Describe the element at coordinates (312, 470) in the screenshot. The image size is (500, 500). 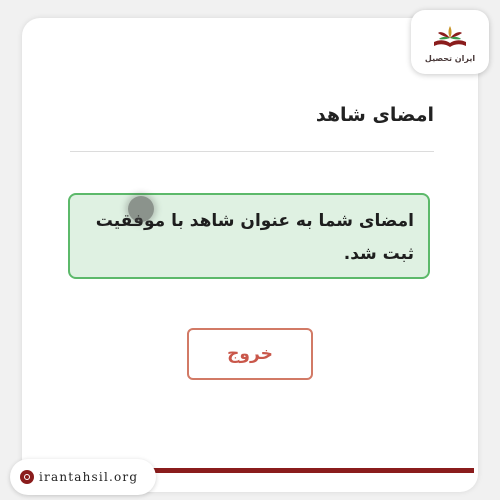
I see `footer-bar` at that location.